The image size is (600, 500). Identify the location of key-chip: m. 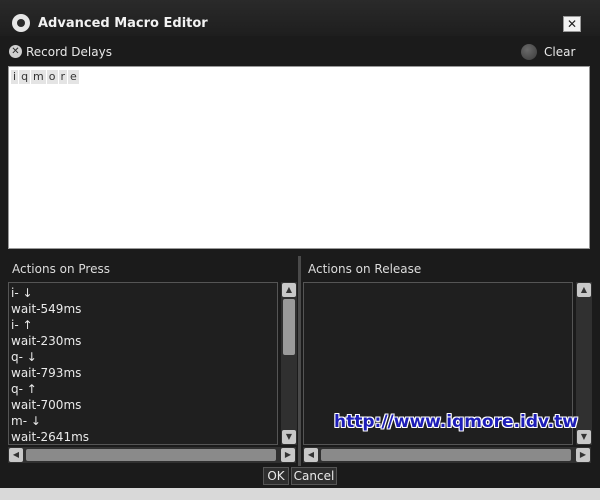
(38, 77).